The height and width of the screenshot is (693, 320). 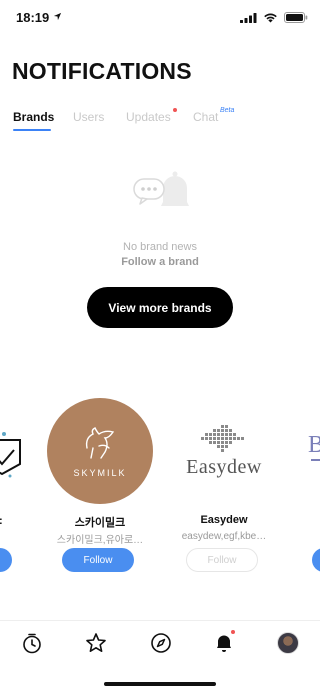 I want to click on active-tab-indicator, so click(x=32, y=130).